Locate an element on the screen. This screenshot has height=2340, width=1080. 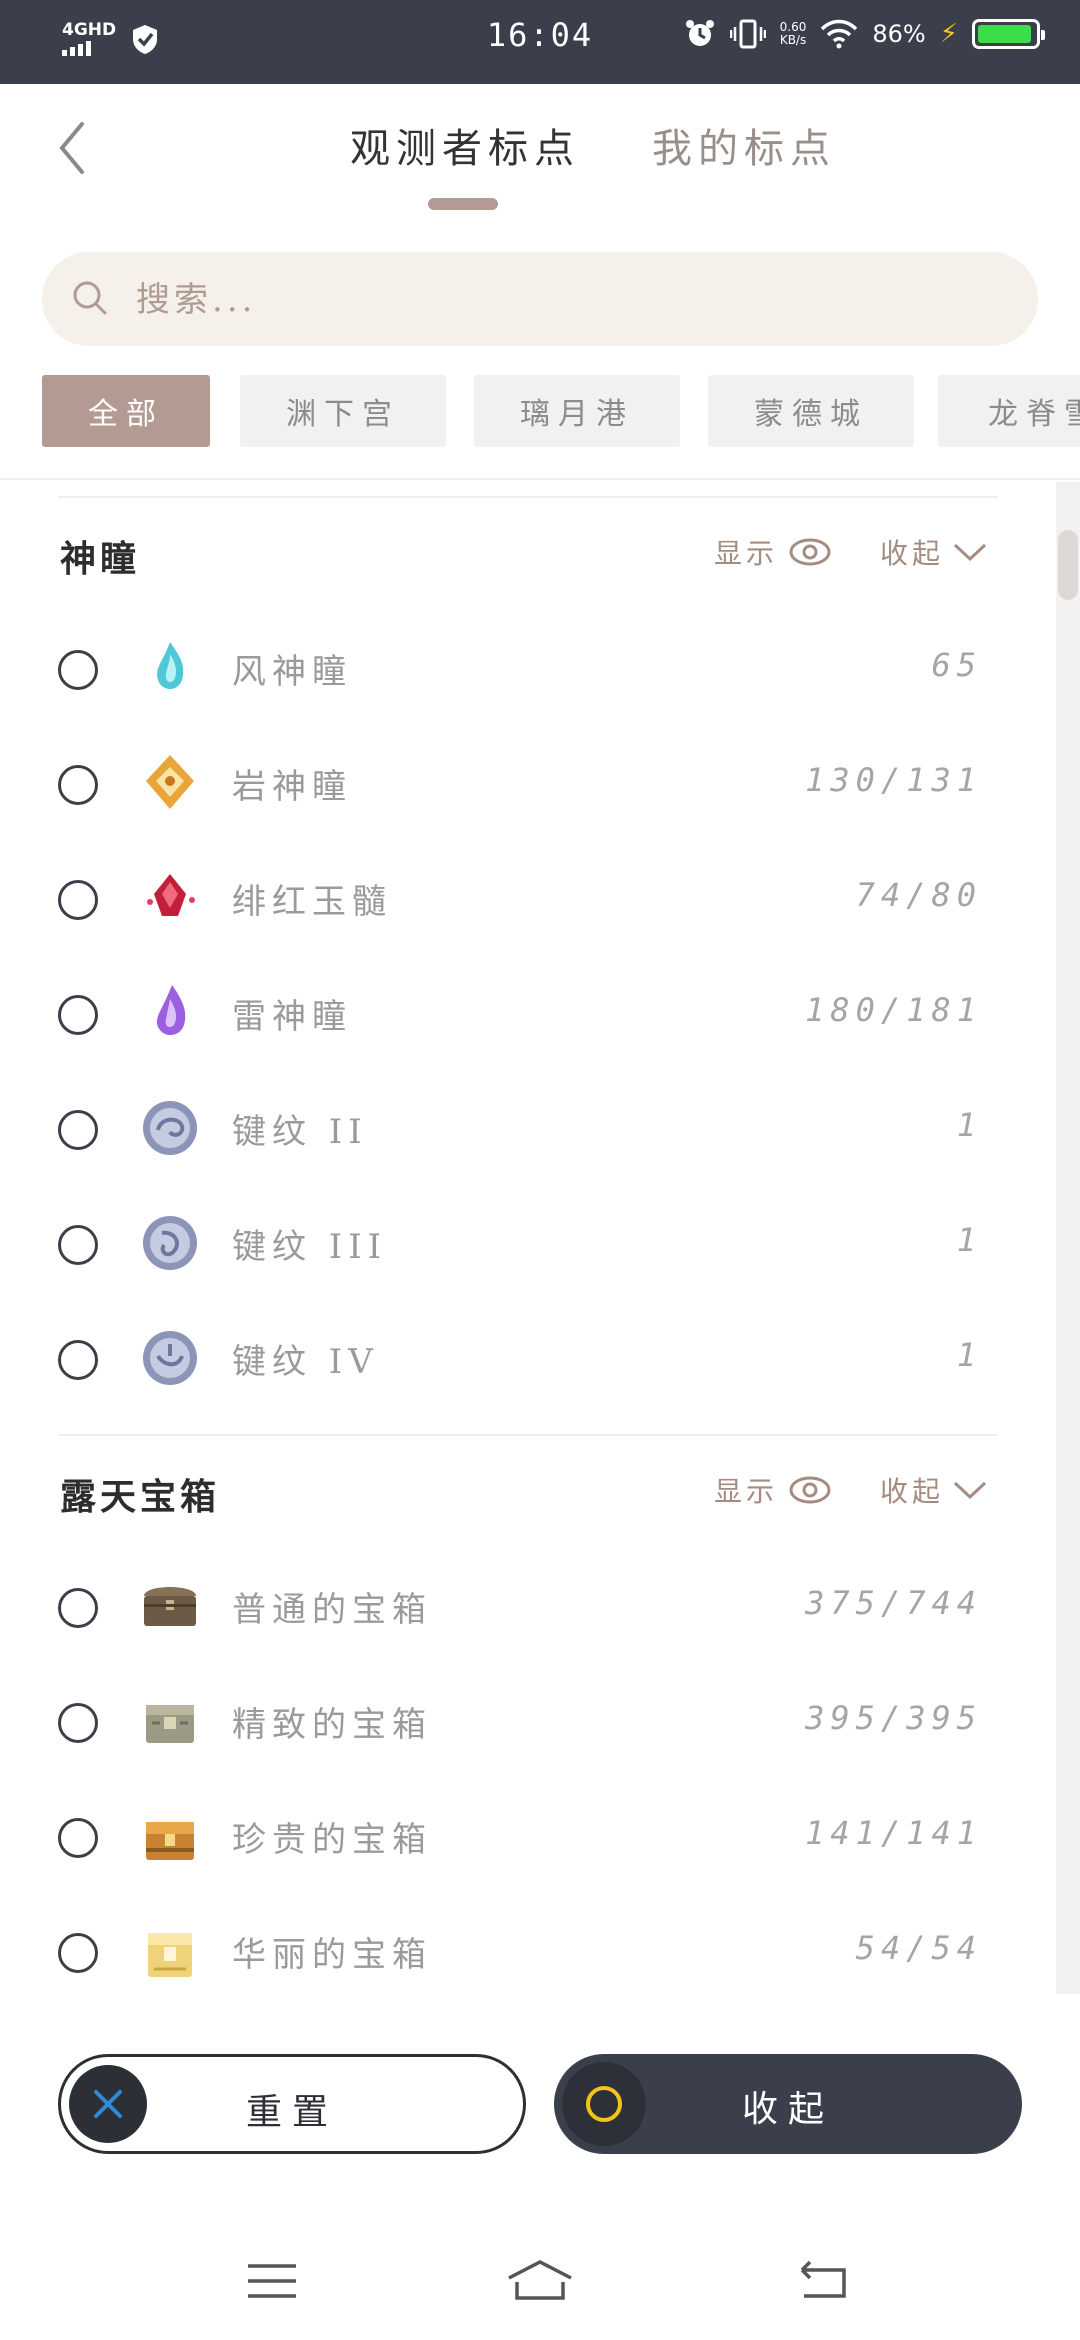
region-filter-bar: 全部 渊下宫 璃月港 蒙德城 龙脊雪山 is located at coordinates (561, 411).